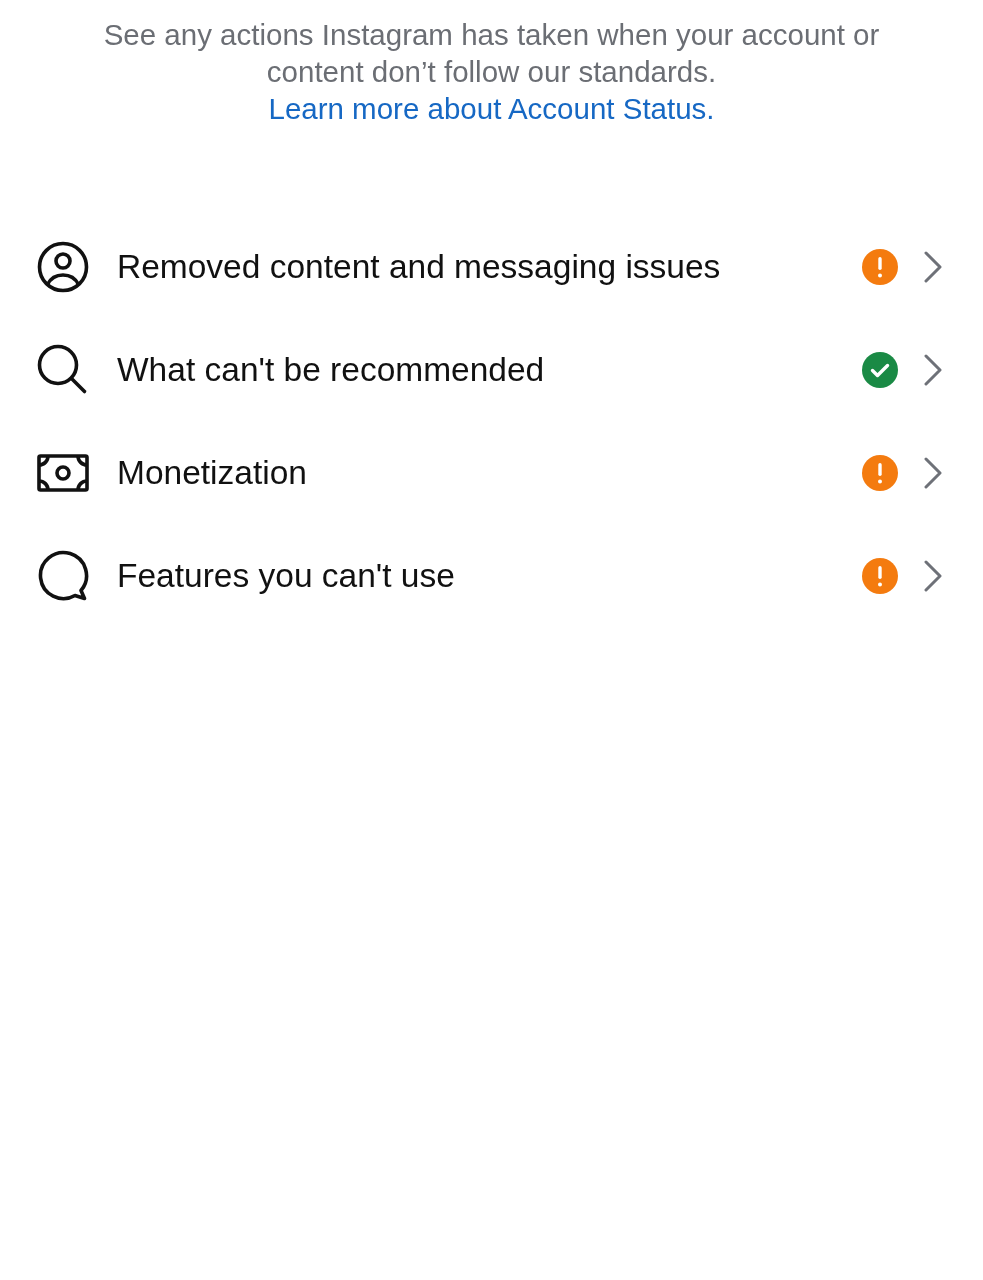  What do you see at coordinates (212, 472) in the screenshot?
I see `row-label: Monetization` at bounding box center [212, 472].